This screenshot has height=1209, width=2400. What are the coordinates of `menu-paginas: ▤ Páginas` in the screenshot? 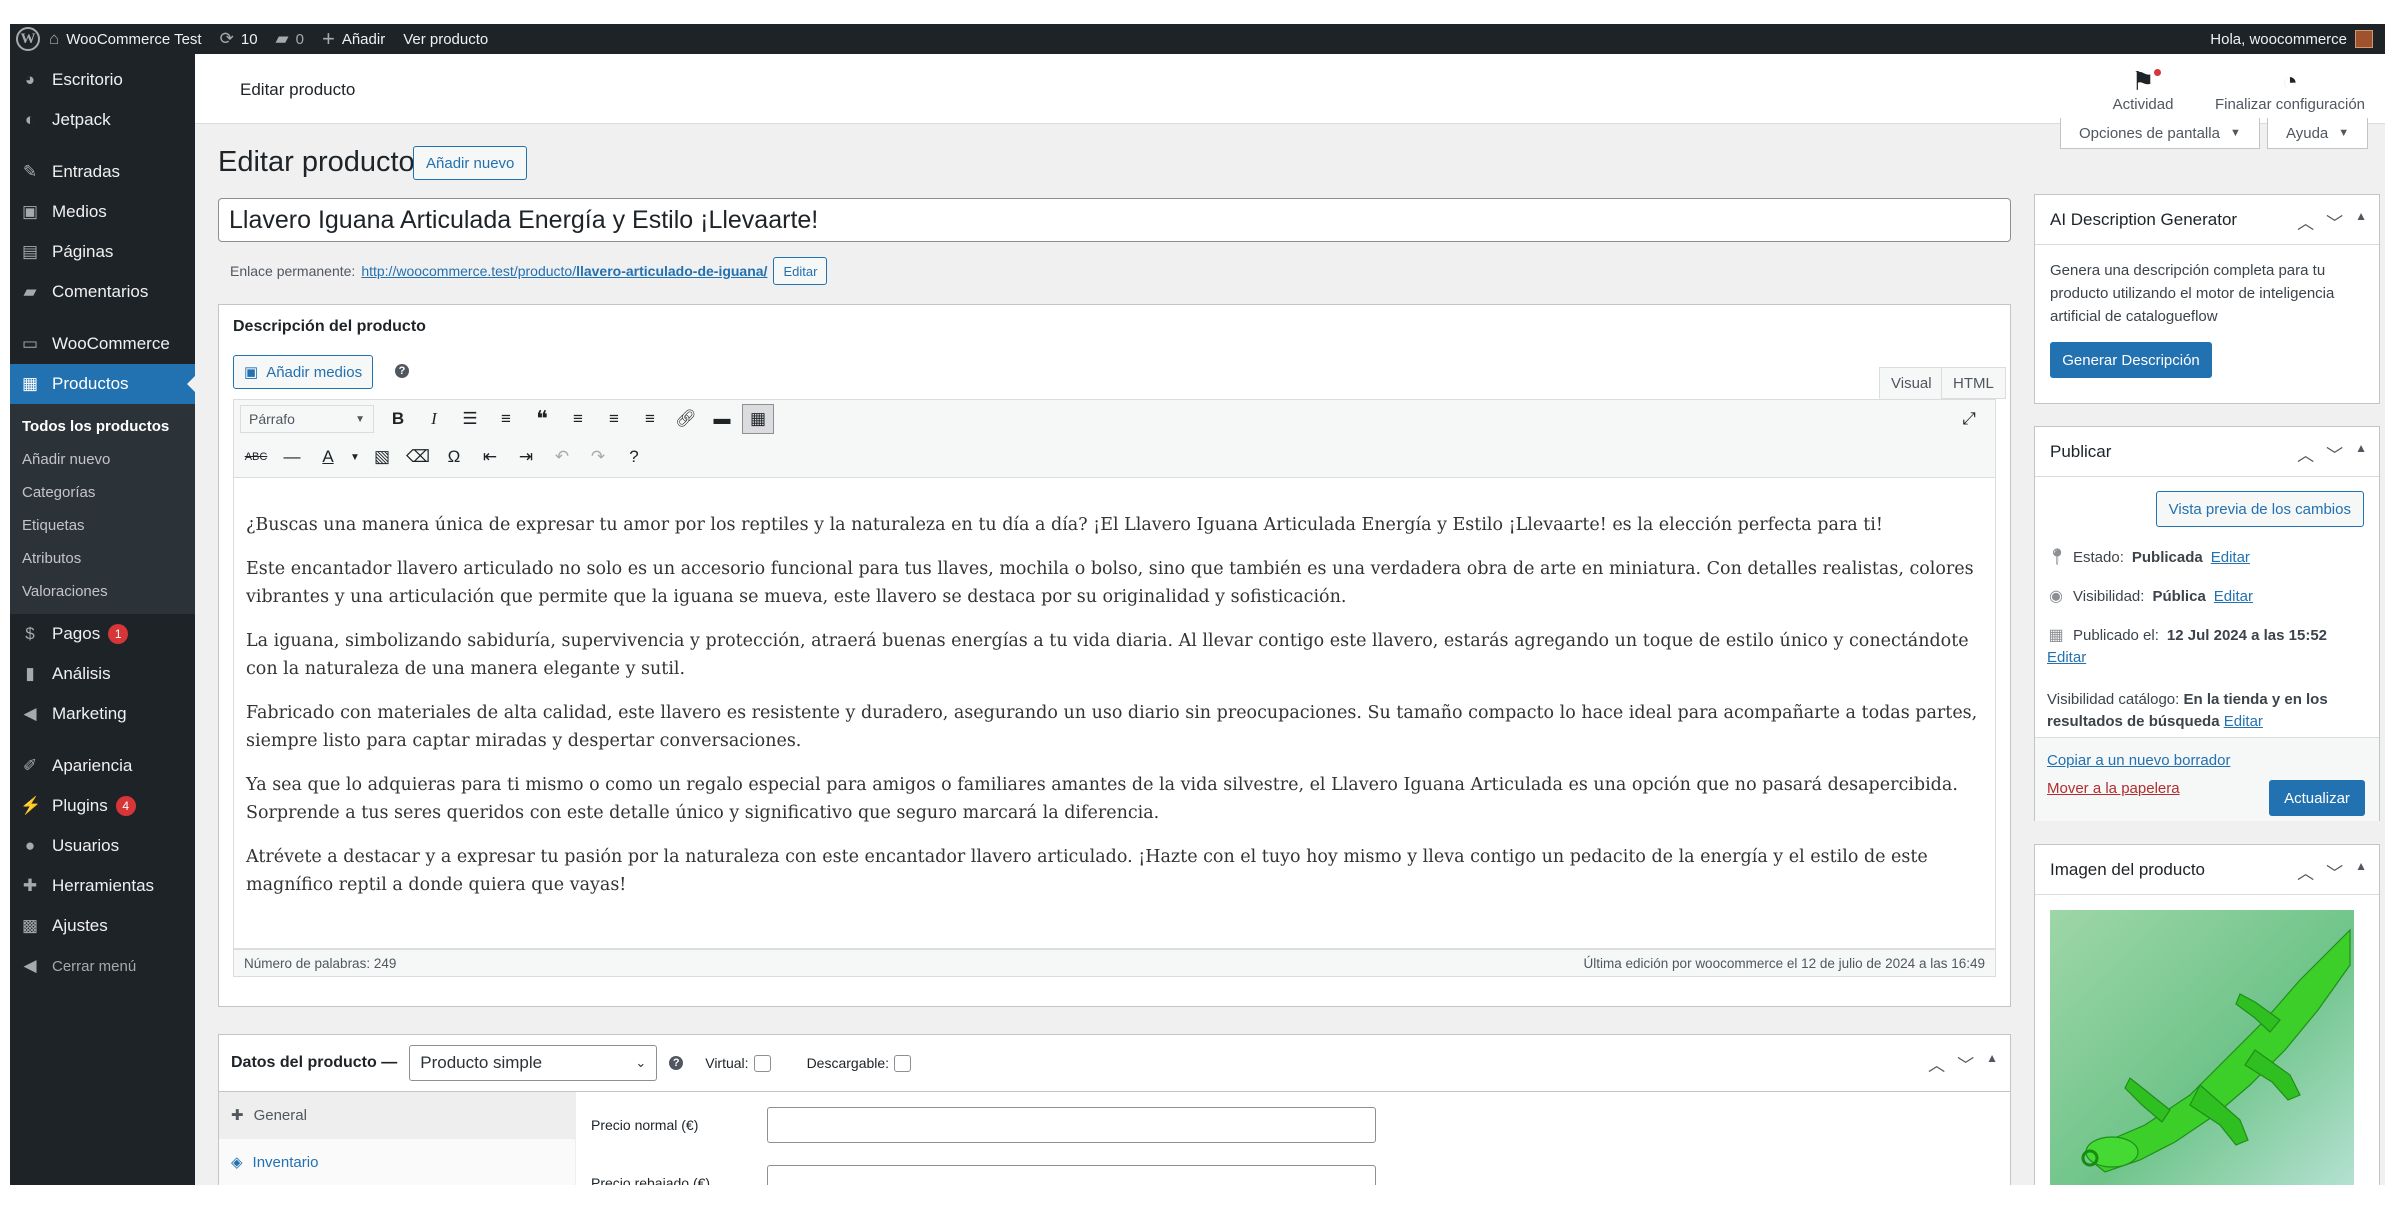 It's located at (102, 252).